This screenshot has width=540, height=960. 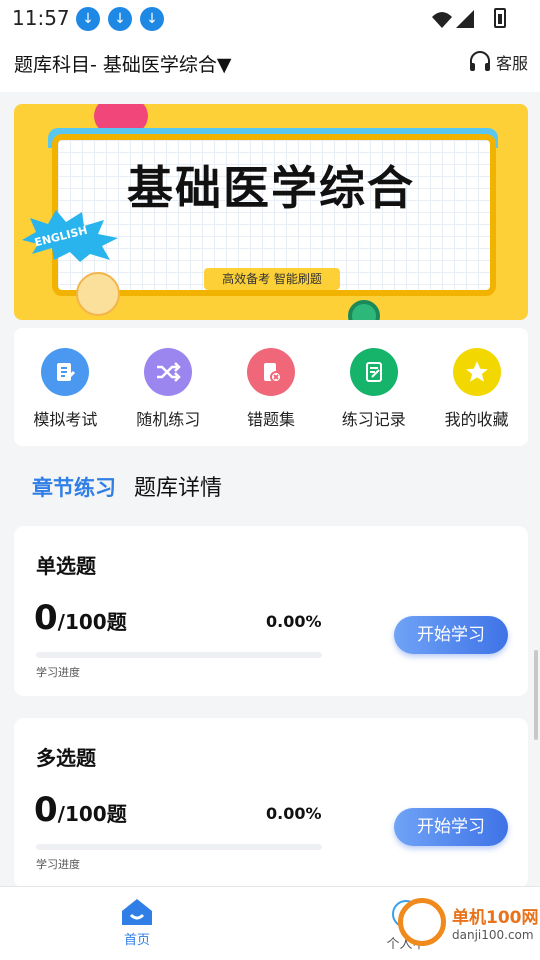 I want to click on quick-action-wrong-questions: 错题集, so click(x=271, y=387).